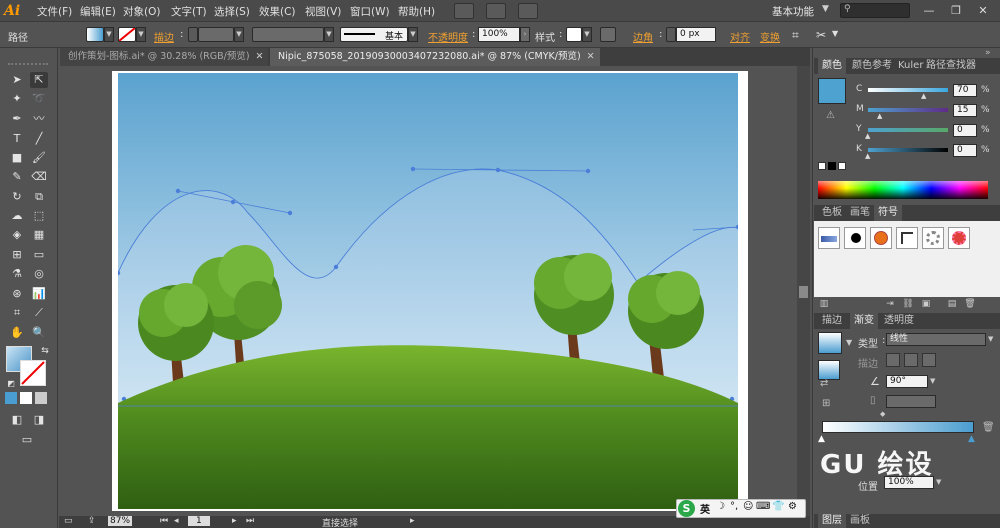 The width and height of the screenshot is (1000, 528). What do you see at coordinates (778, 506) in the screenshot?
I see `skin-icon: 👕` at bounding box center [778, 506].